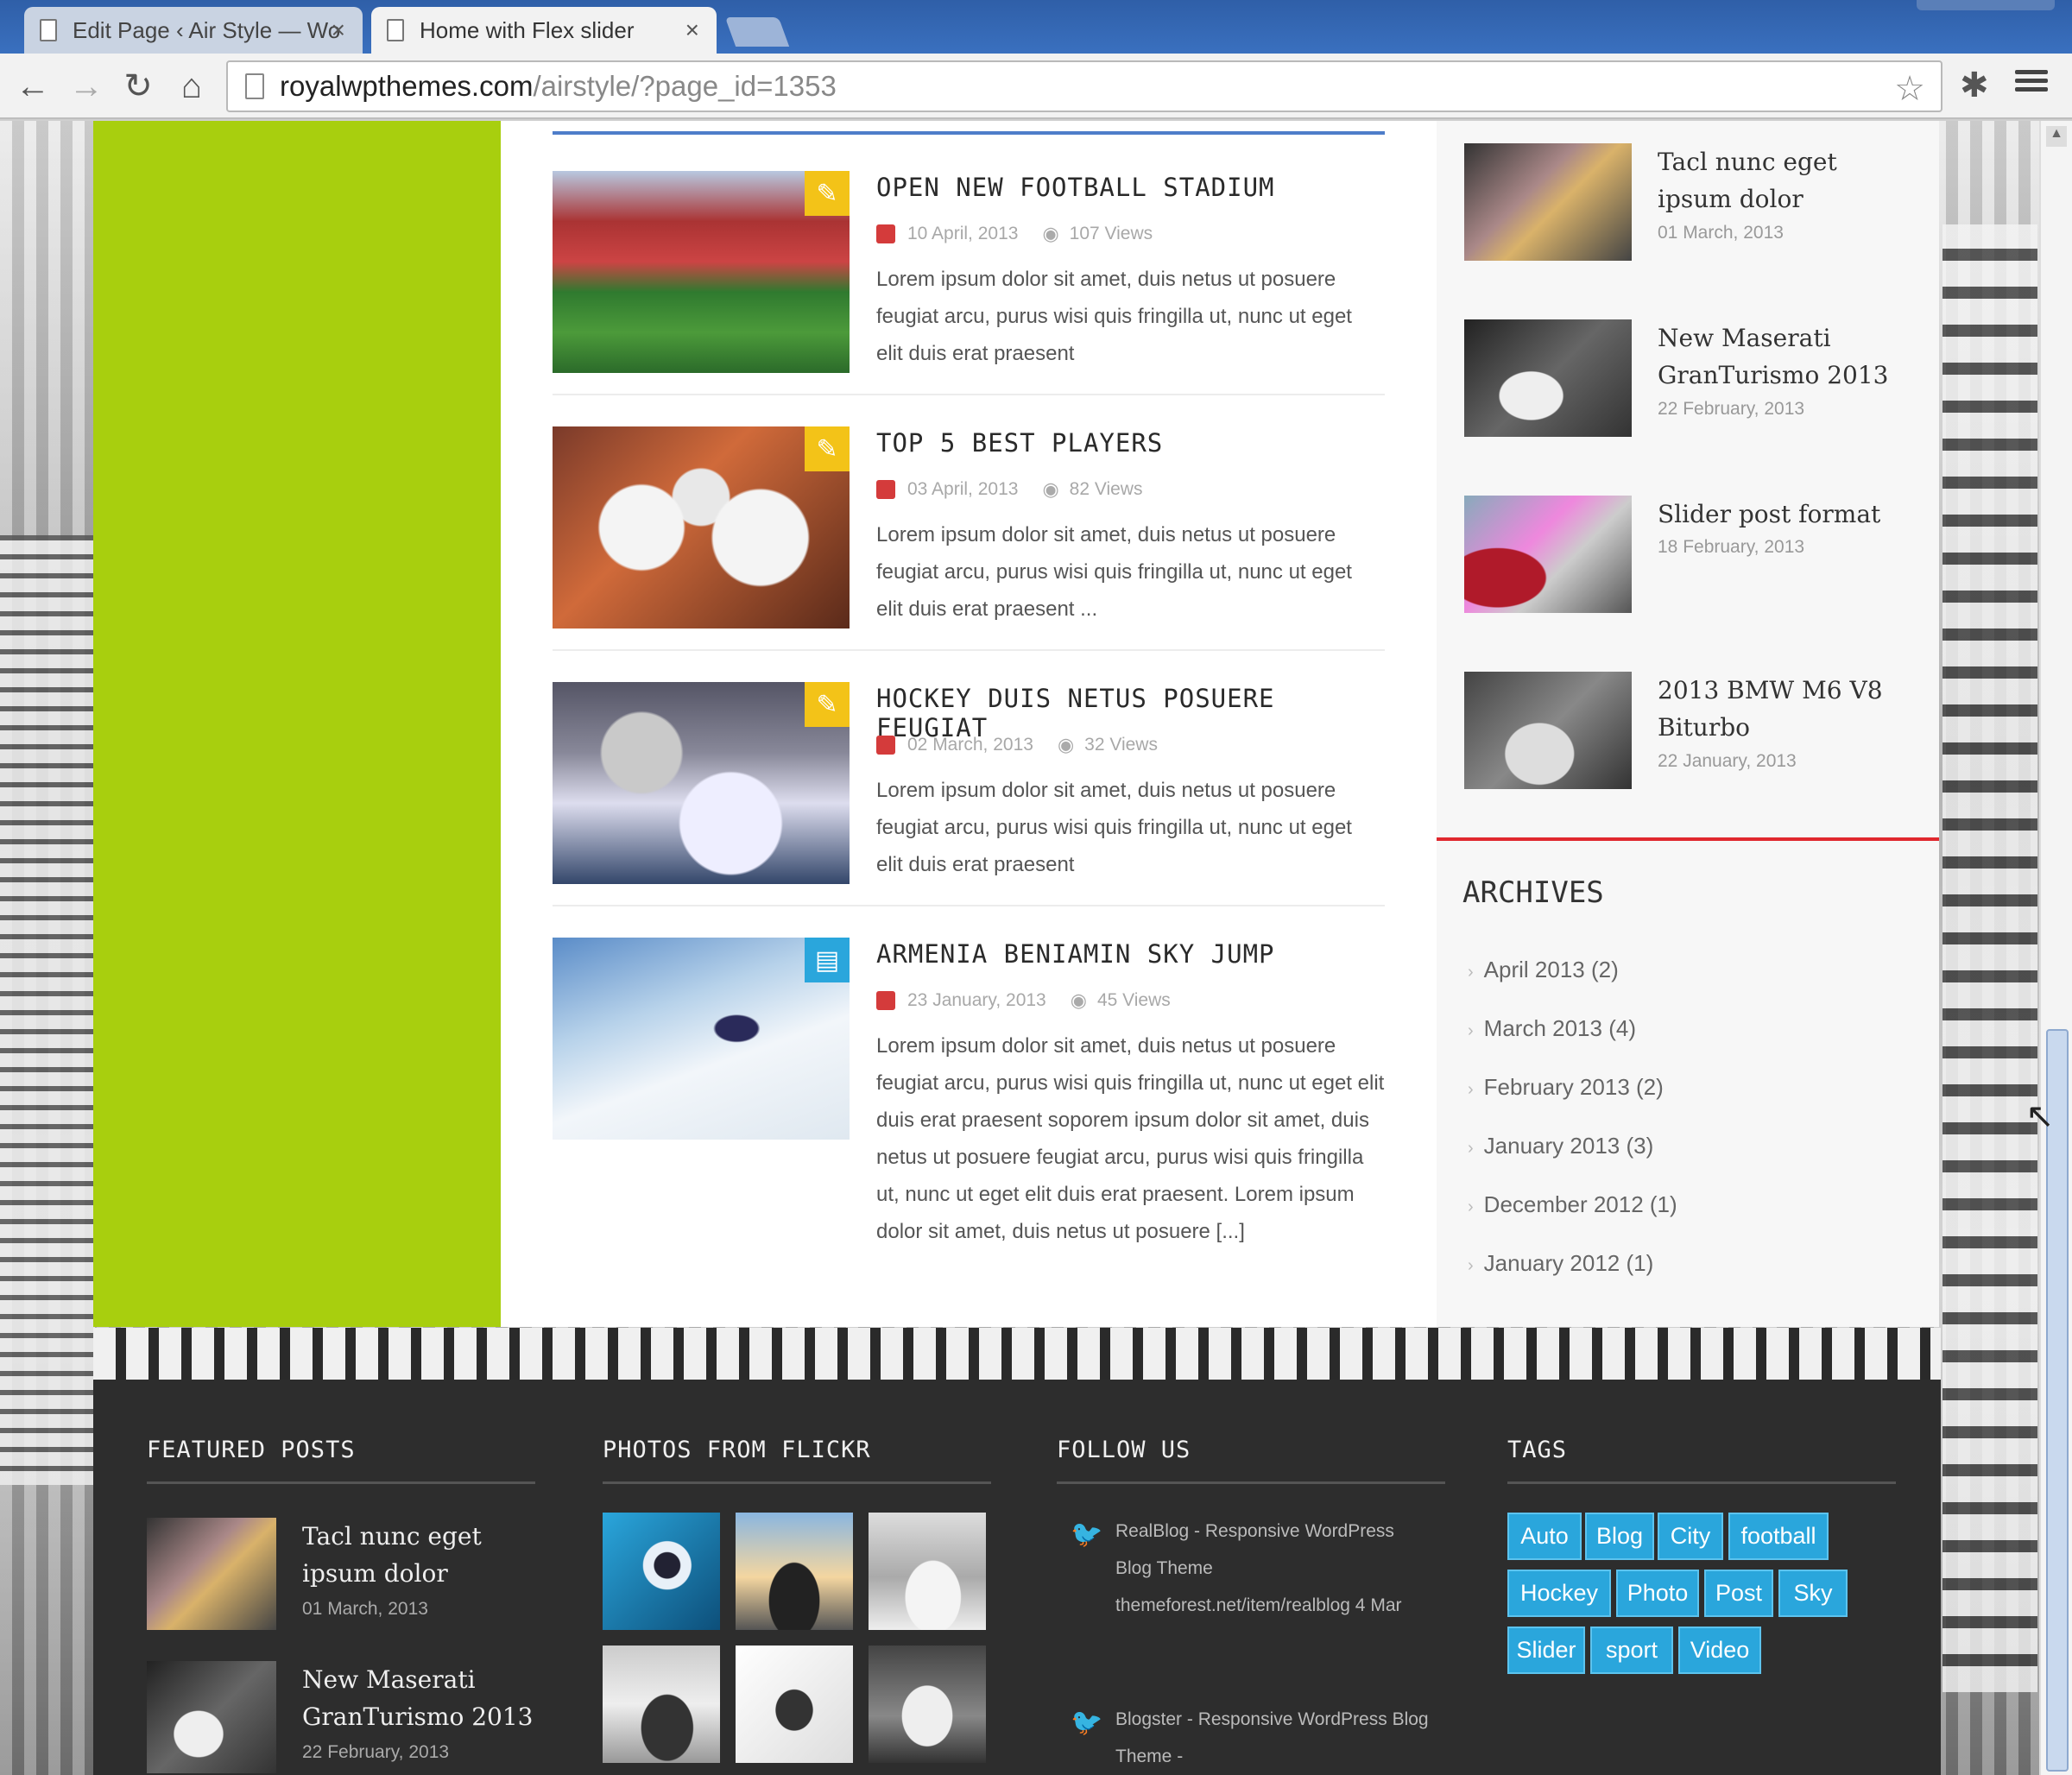 The height and width of the screenshot is (1775, 2072). Describe the element at coordinates (1019, 443) in the screenshot. I see `post-title: TOP 5 BEST PLAYERS` at that location.